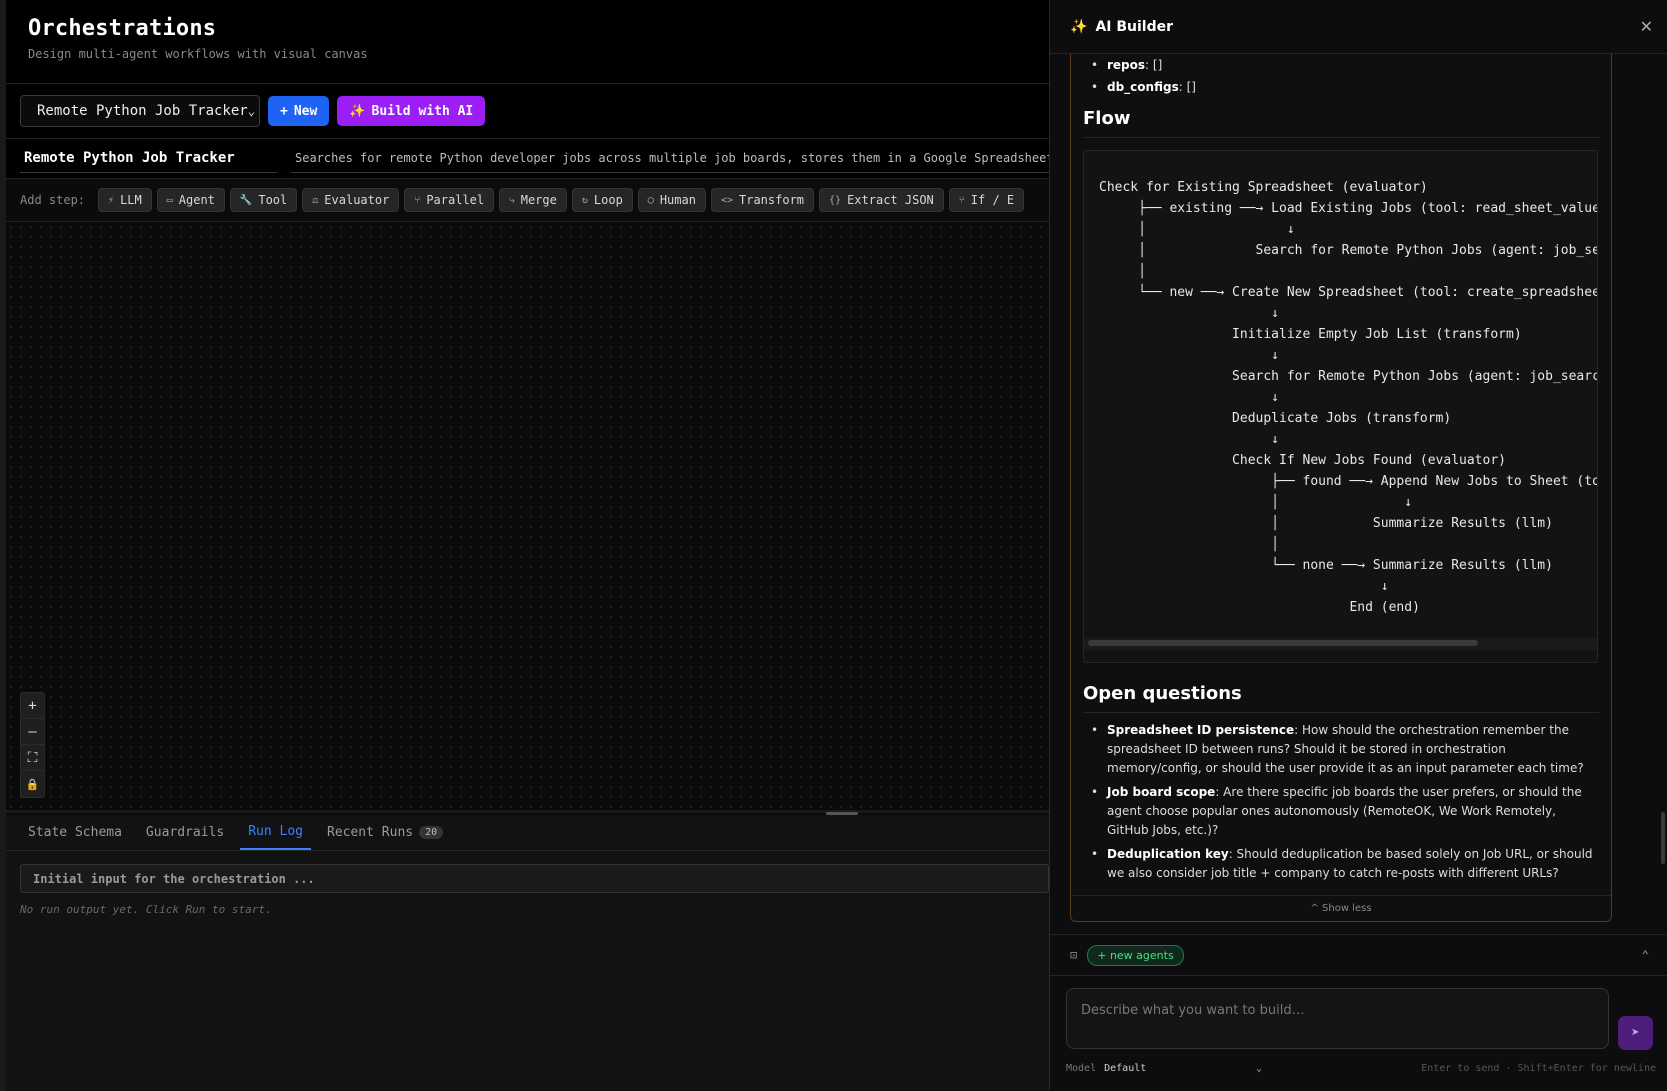 The width and height of the screenshot is (1667, 1091). What do you see at coordinates (196, 200) in the screenshot?
I see `step-chip-label: Agent` at bounding box center [196, 200].